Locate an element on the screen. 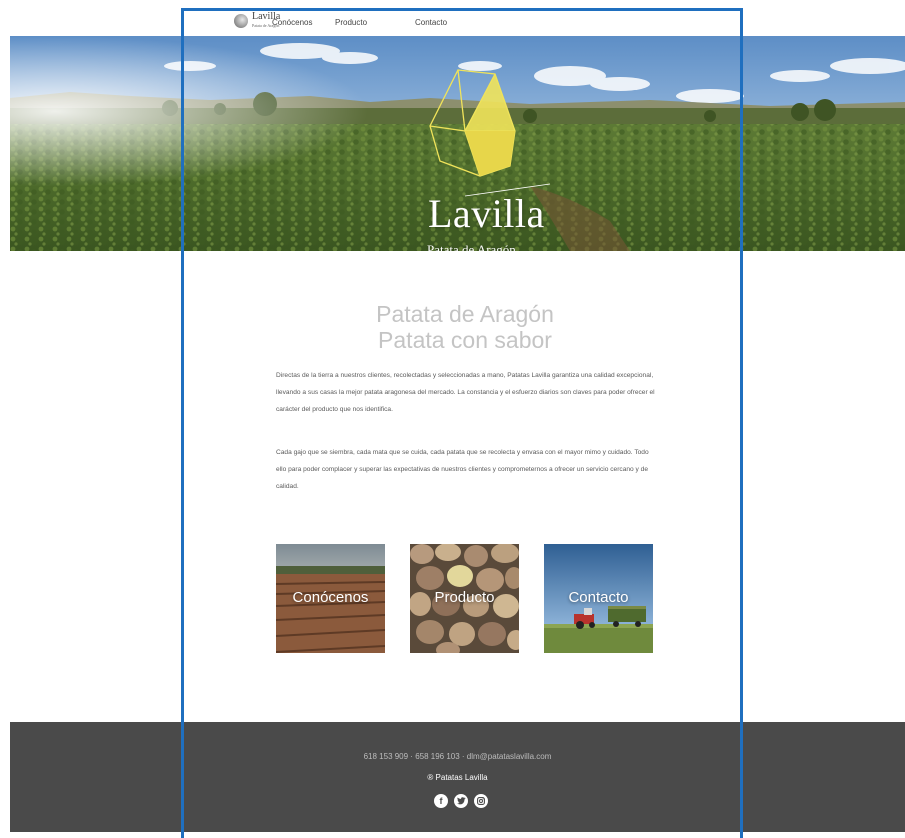  tile-conocenos: Conócenos is located at coordinates (330, 598).